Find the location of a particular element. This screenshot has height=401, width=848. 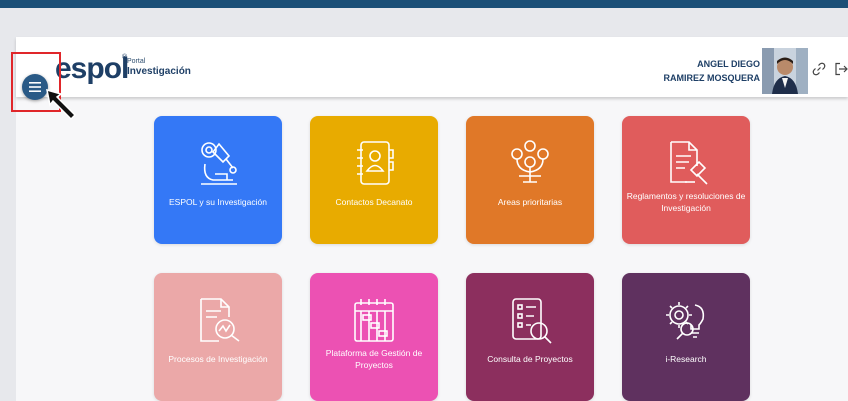

user-name: ANGEL DIEGO RAMIREZ MOSQUERA is located at coordinates (695, 71).